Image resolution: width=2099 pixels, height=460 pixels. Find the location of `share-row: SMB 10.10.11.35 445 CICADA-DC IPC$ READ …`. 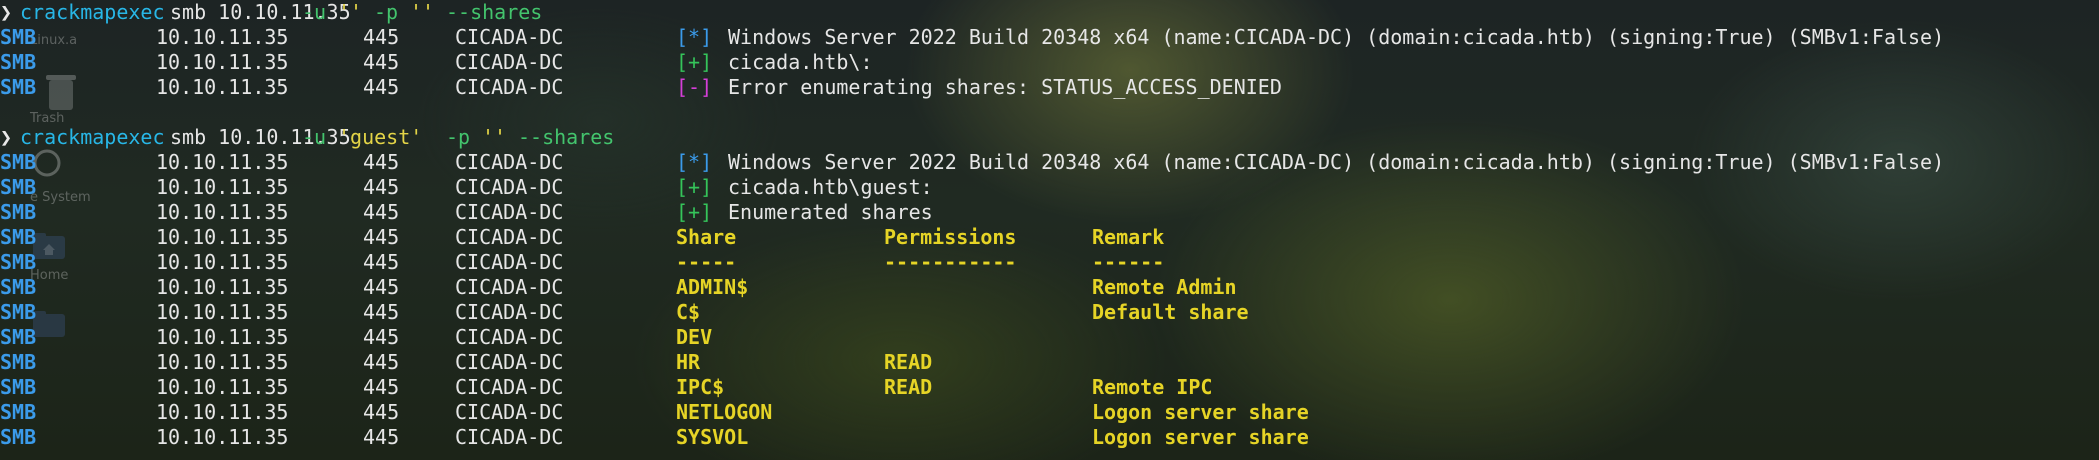

share-row: SMB 10.10.11.35 445 CICADA-DC IPC$ READ … is located at coordinates (606, 387).